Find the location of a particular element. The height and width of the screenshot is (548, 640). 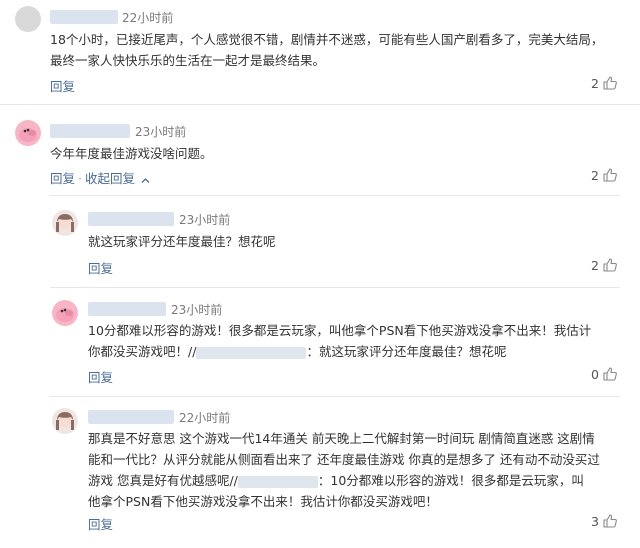

like-count: 0 is located at coordinates (595, 374).